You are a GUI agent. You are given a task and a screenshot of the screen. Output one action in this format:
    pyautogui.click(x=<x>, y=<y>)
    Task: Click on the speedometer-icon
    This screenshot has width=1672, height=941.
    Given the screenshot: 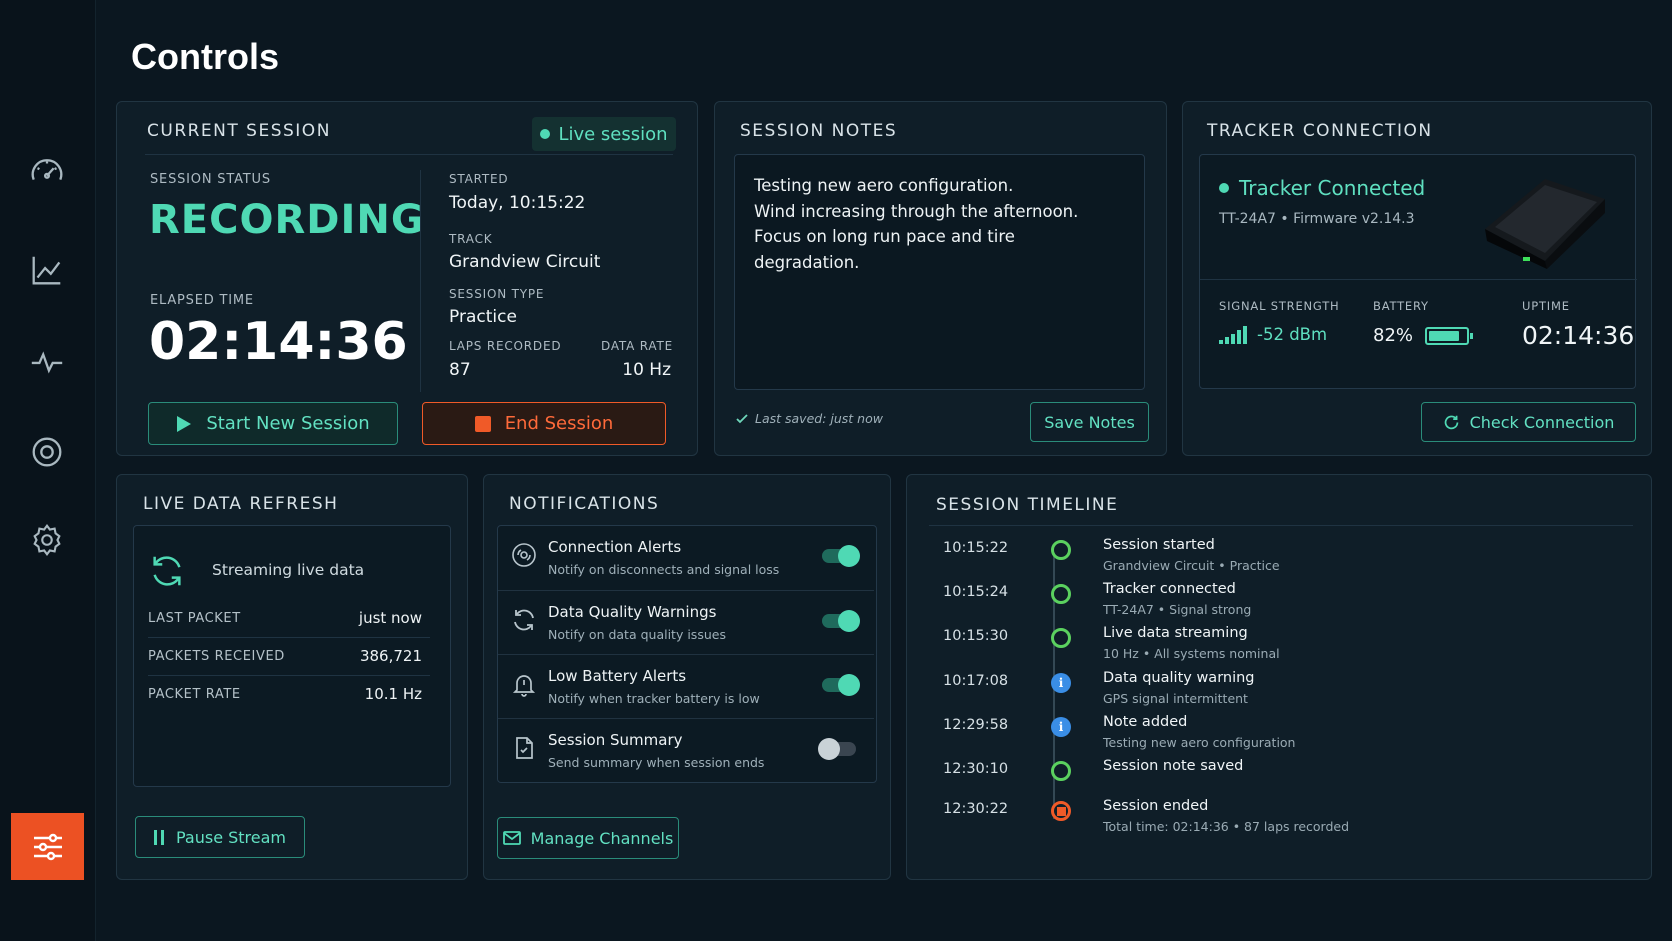 What is the action you would take?
    pyautogui.click(x=47, y=170)
    